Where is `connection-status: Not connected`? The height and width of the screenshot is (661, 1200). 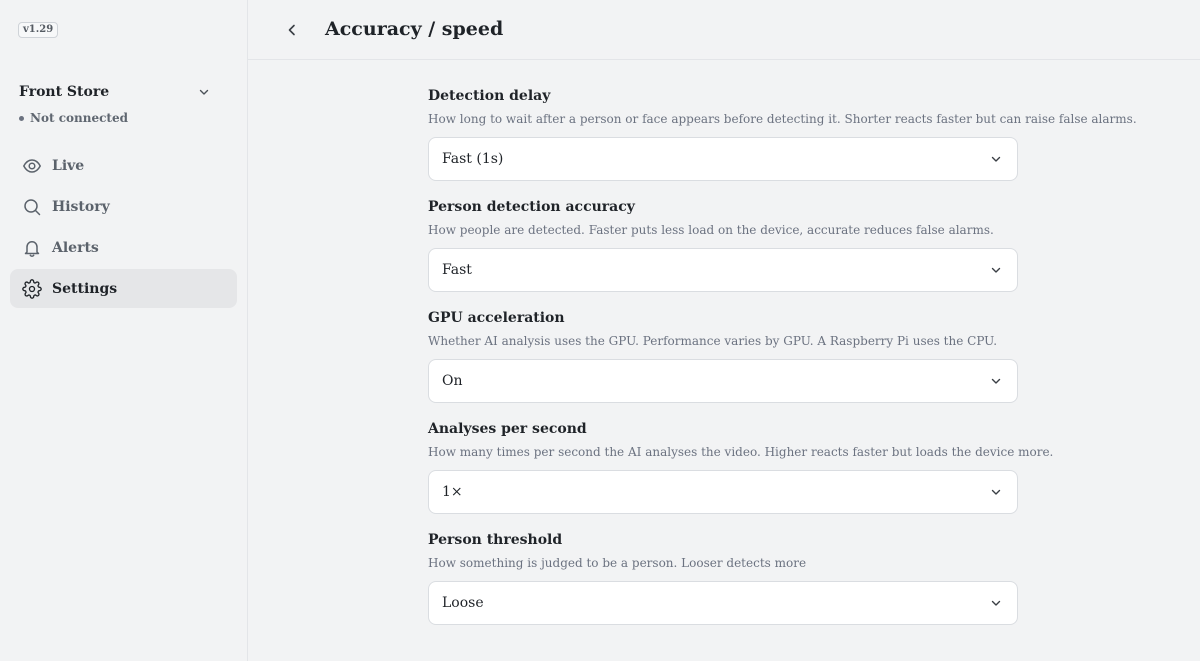
connection-status: Not connected is located at coordinates (73, 118).